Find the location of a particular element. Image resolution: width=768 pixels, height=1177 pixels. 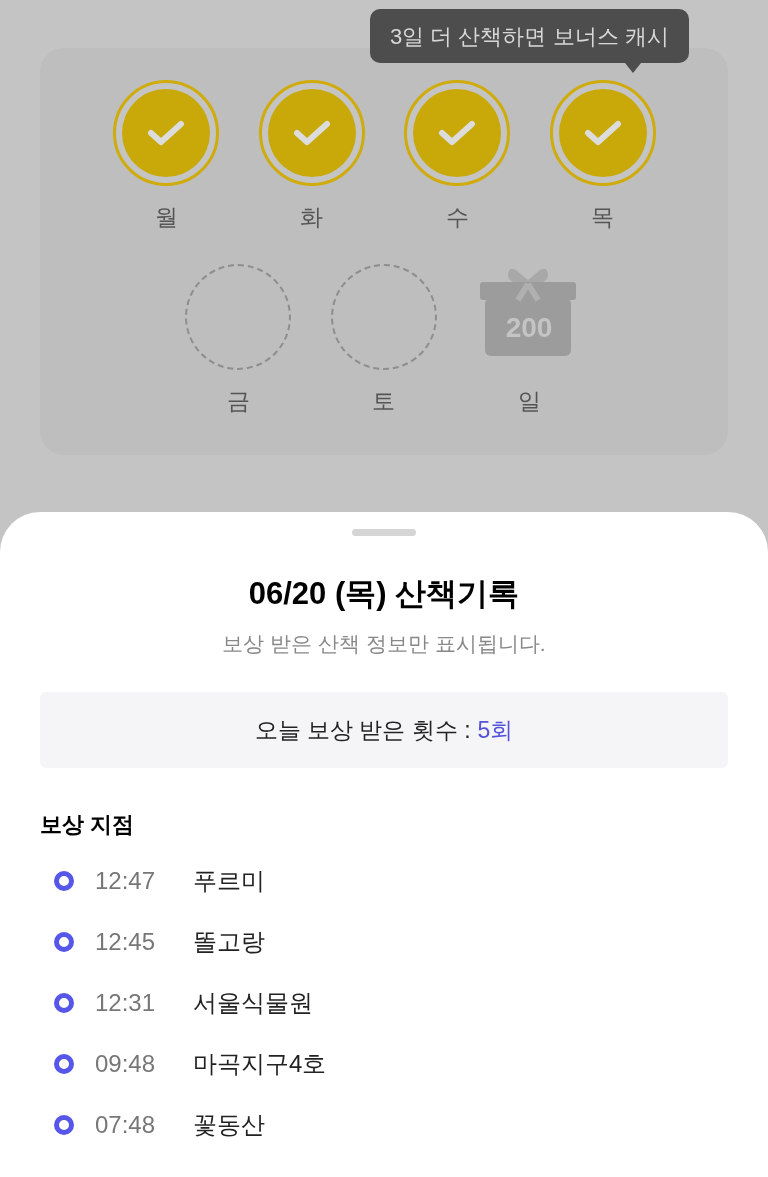

point-name: 똘고랑 is located at coordinates (229, 941).